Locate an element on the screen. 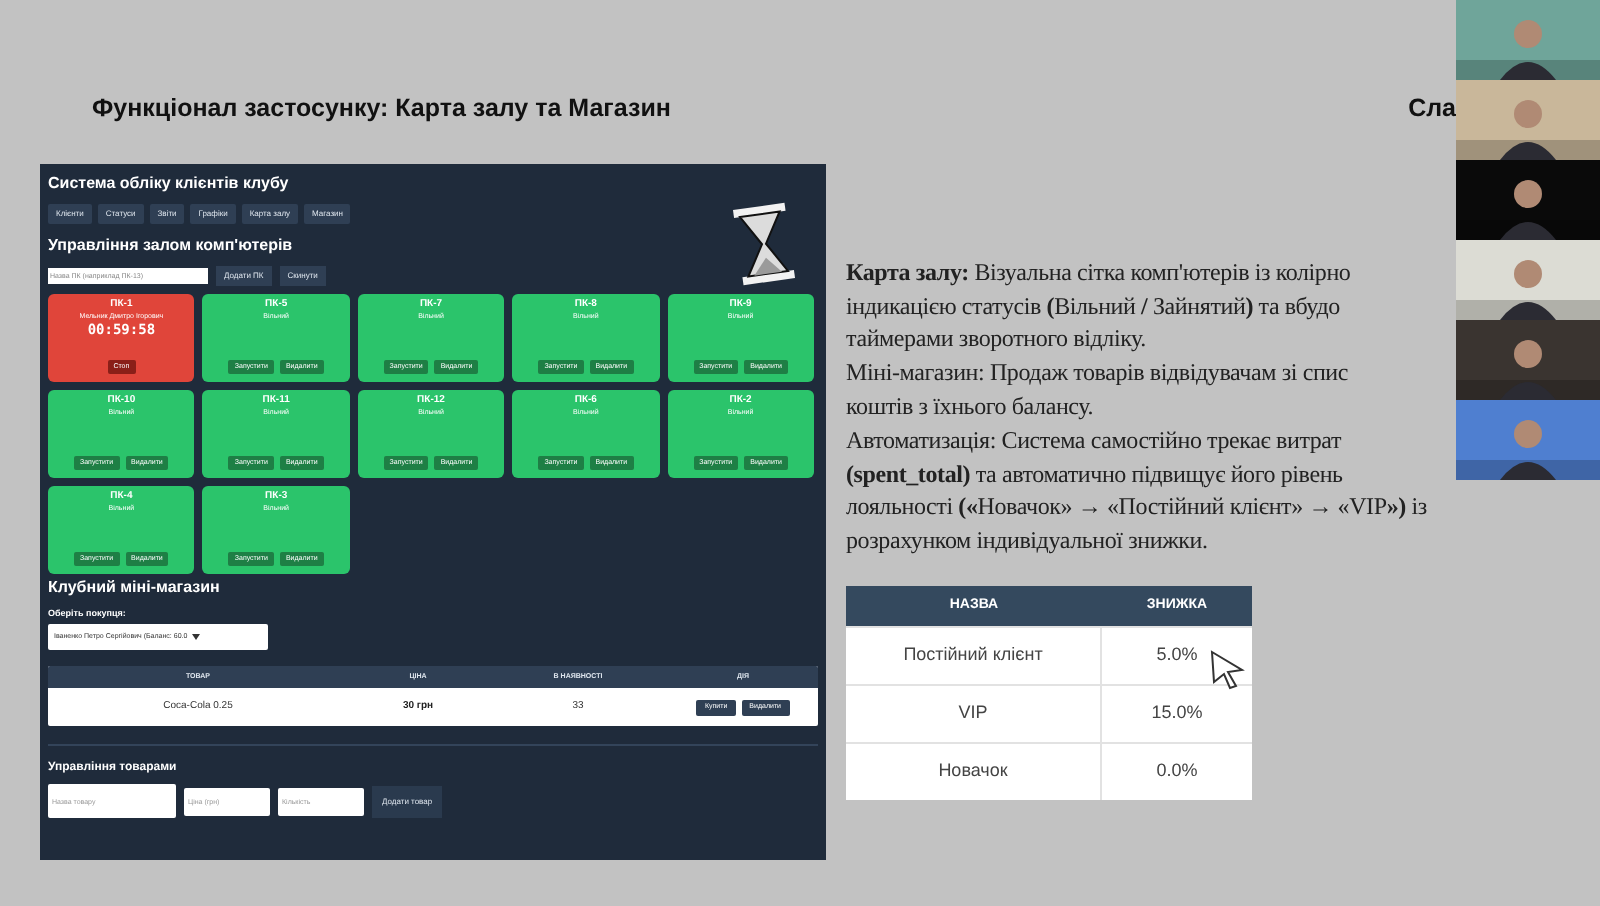  table-cell-text: 5.0% is located at coordinates (1177, 655).